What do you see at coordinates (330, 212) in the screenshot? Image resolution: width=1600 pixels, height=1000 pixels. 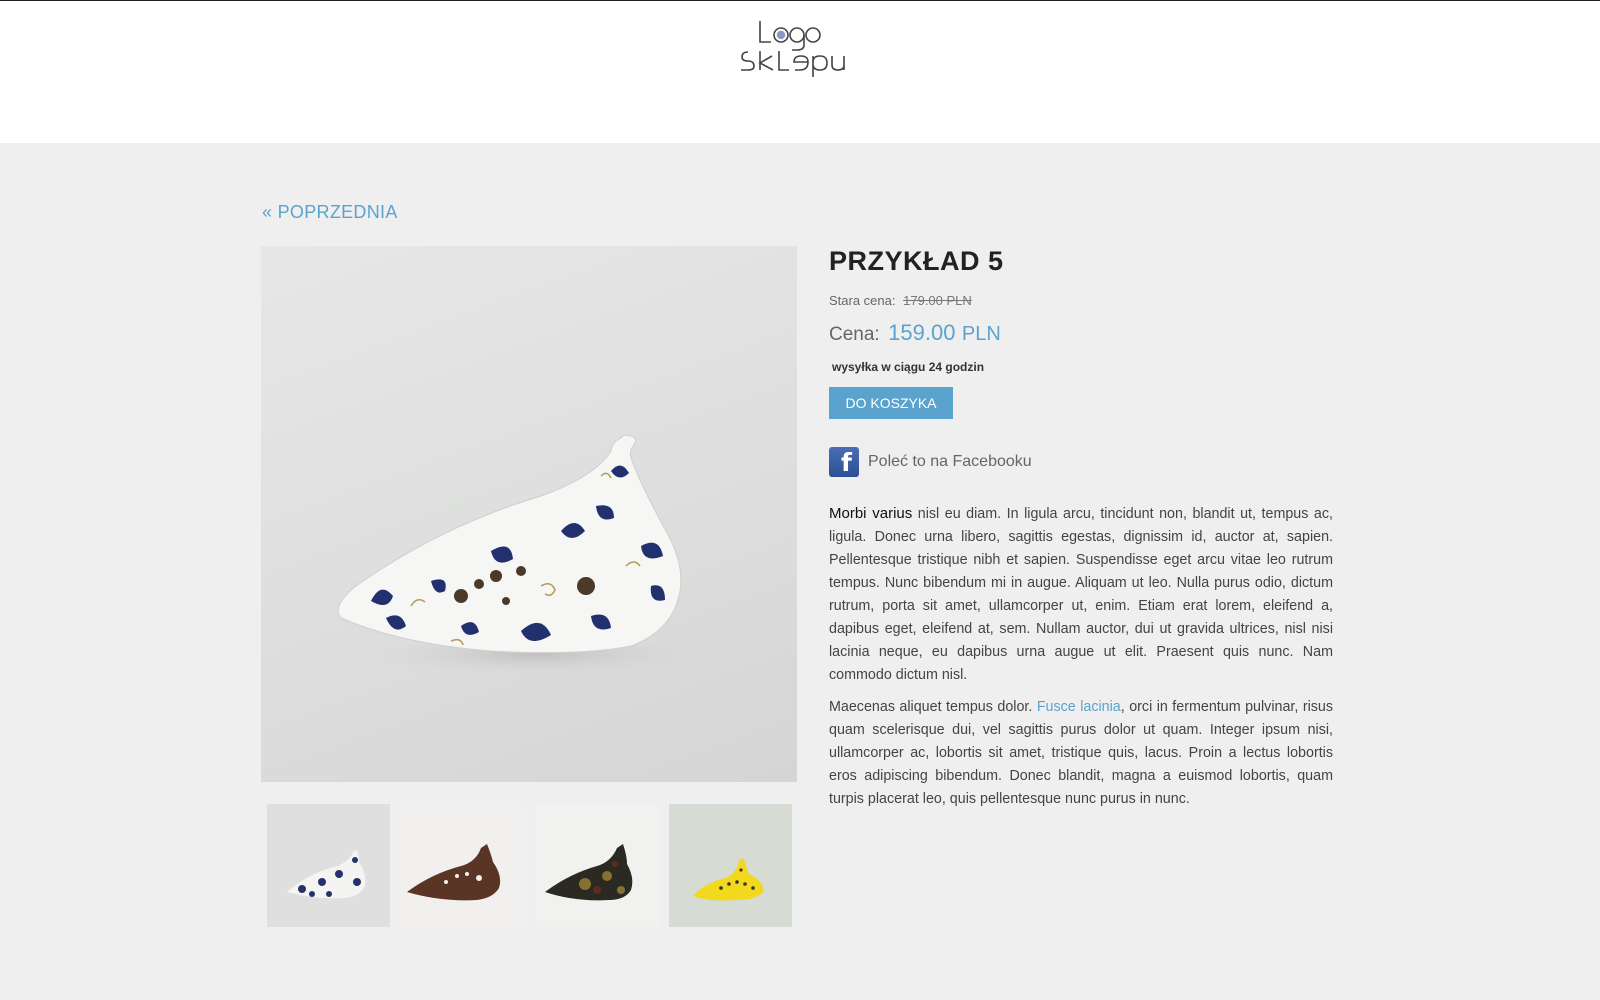 I see `previous-product-link: « POPRZEDNIA` at bounding box center [330, 212].